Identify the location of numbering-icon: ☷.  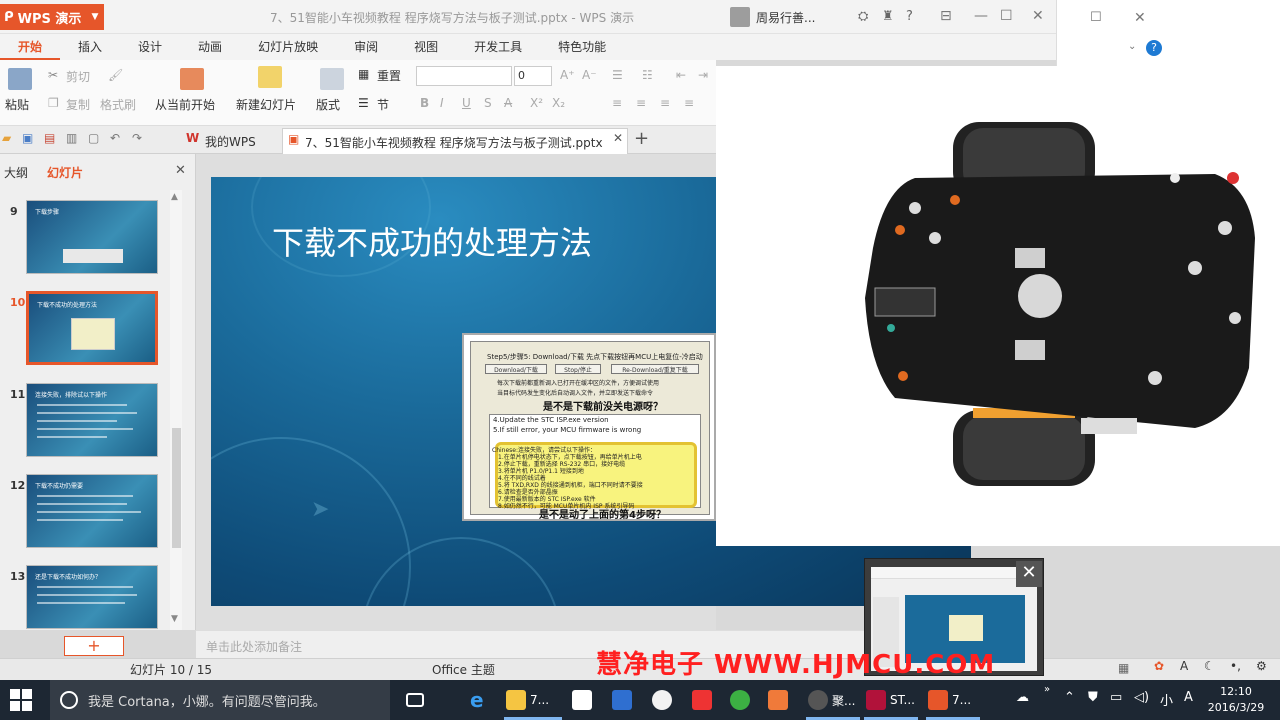
(647, 75).